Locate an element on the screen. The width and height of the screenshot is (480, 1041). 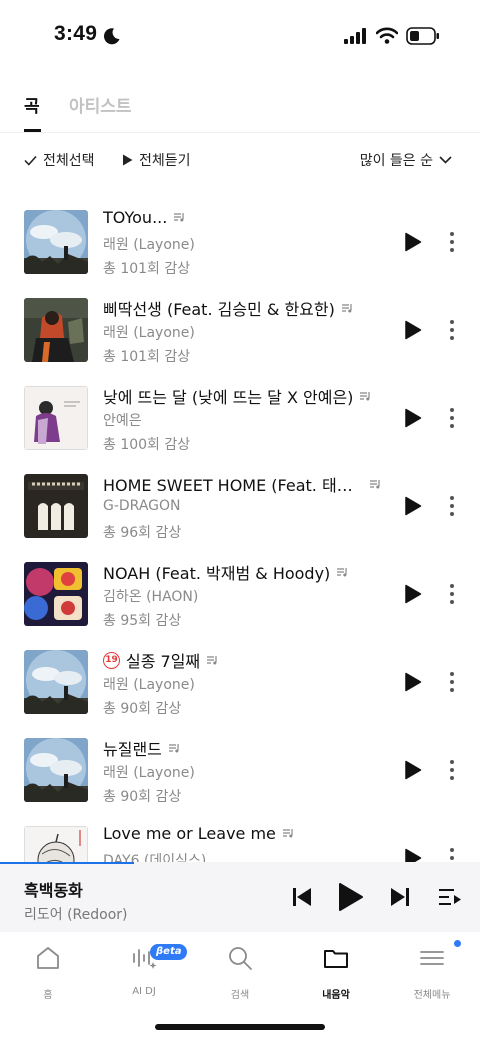
menu-icon is located at coordinates (432, 958).